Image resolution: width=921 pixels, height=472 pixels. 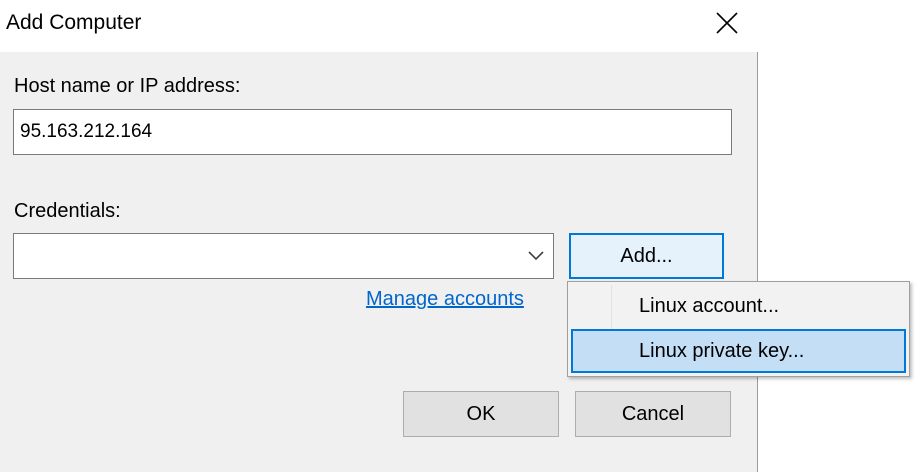 What do you see at coordinates (445, 299) in the screenshot?
I see `manage-accounts-link: Manage accounts` at bounding box center [445, 299].